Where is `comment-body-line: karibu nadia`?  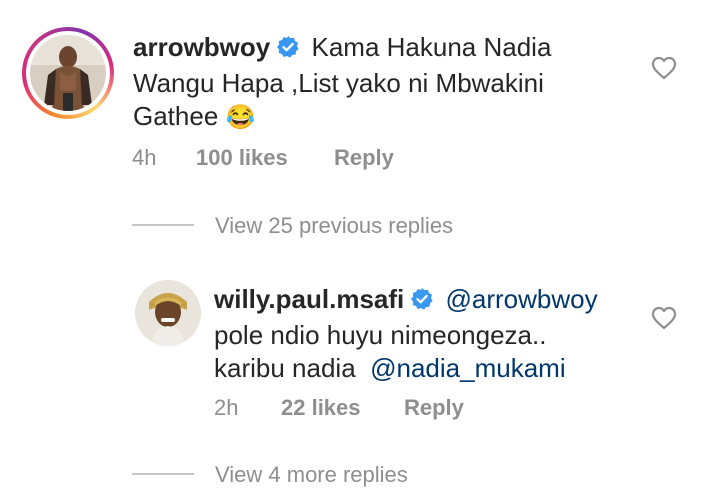
comment-body-line: karibu nadia is located at coordinates (285, 368).